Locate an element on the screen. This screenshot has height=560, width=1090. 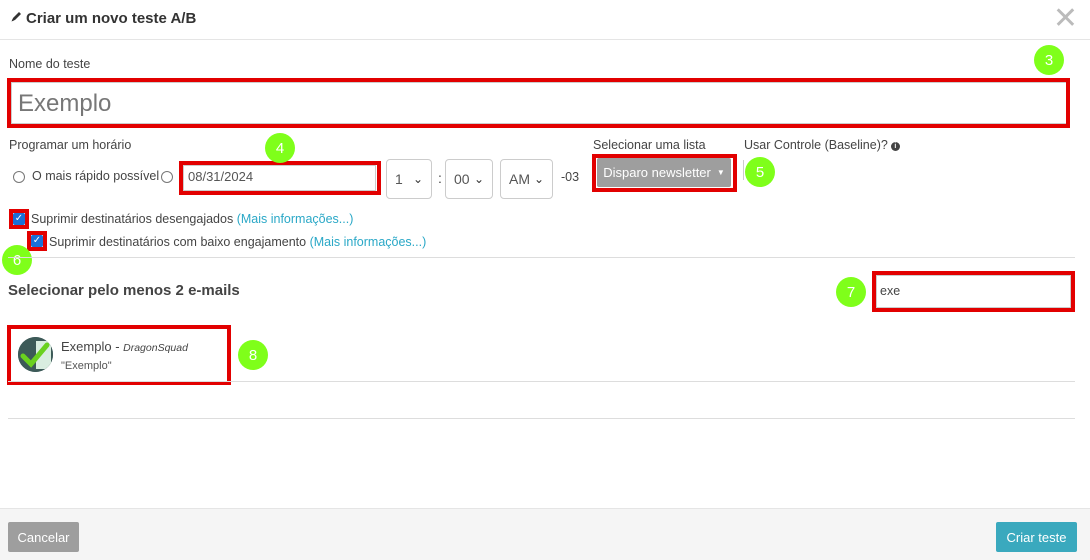
modal-title: Criar um novo teste A/B is located at coordinates (103, 18).